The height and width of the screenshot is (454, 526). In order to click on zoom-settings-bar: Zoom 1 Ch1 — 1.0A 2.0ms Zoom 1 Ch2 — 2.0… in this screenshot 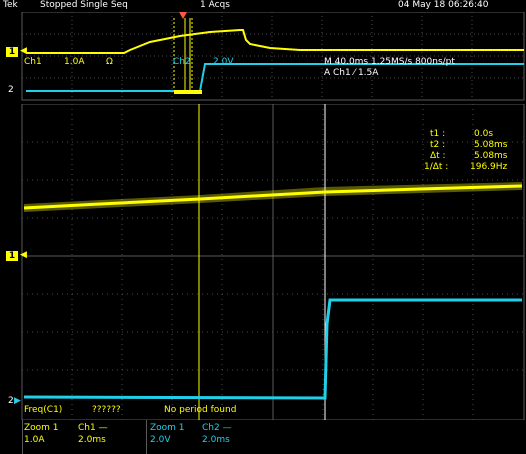, I will do `click(263, 437)`.